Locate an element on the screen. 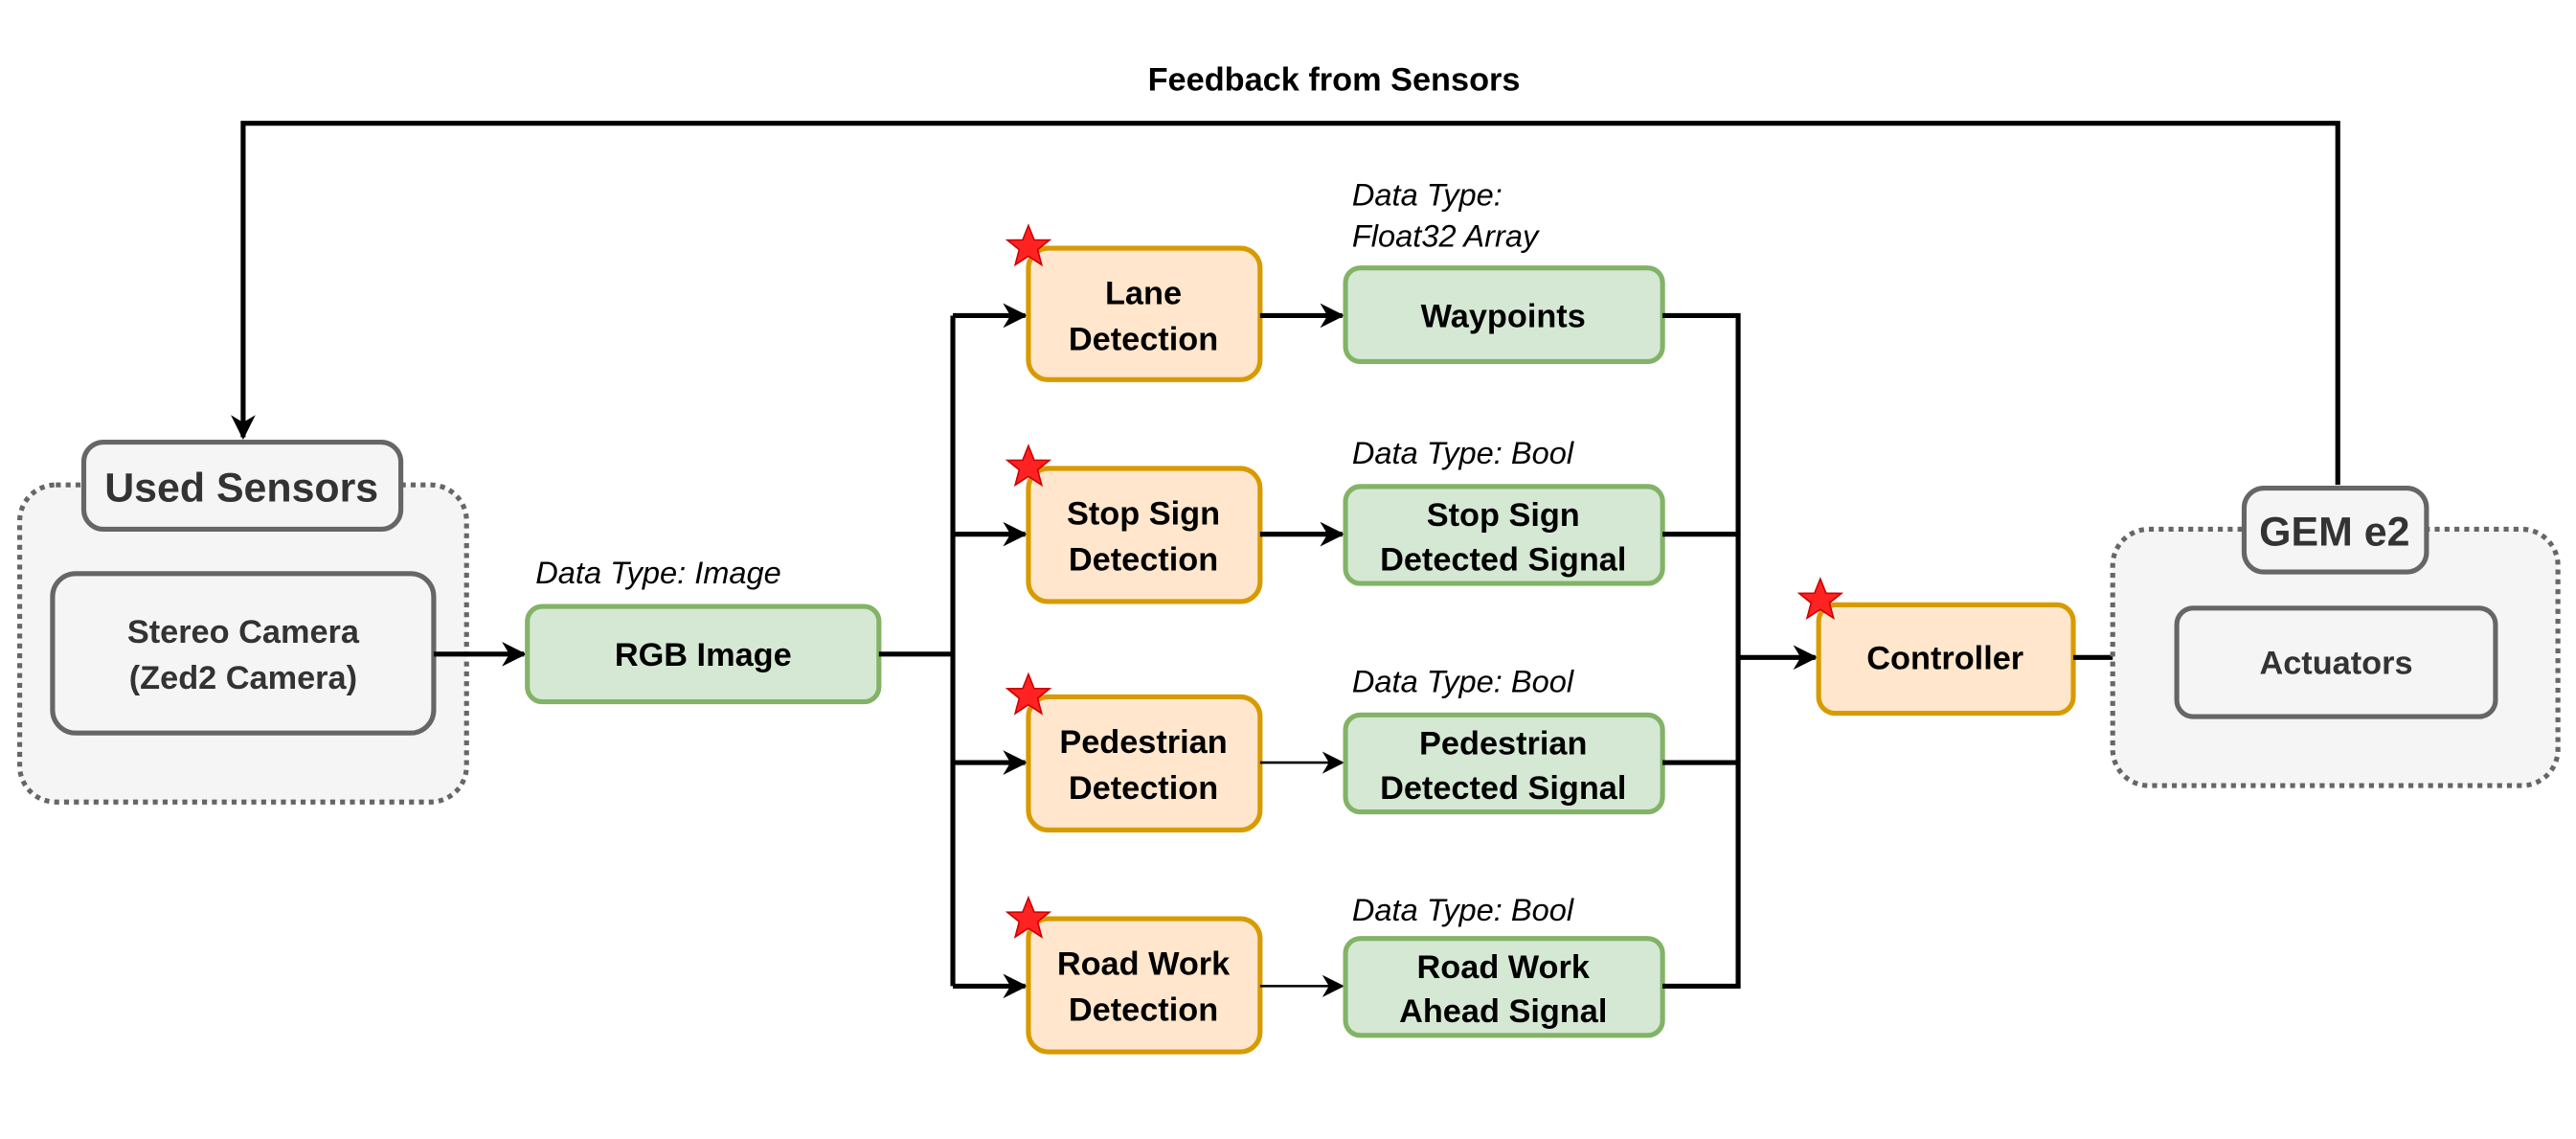 This screenshot has width=2576, height=1139. feedback-title: Feedback from Sensors is located at coordinates (1334, 79).